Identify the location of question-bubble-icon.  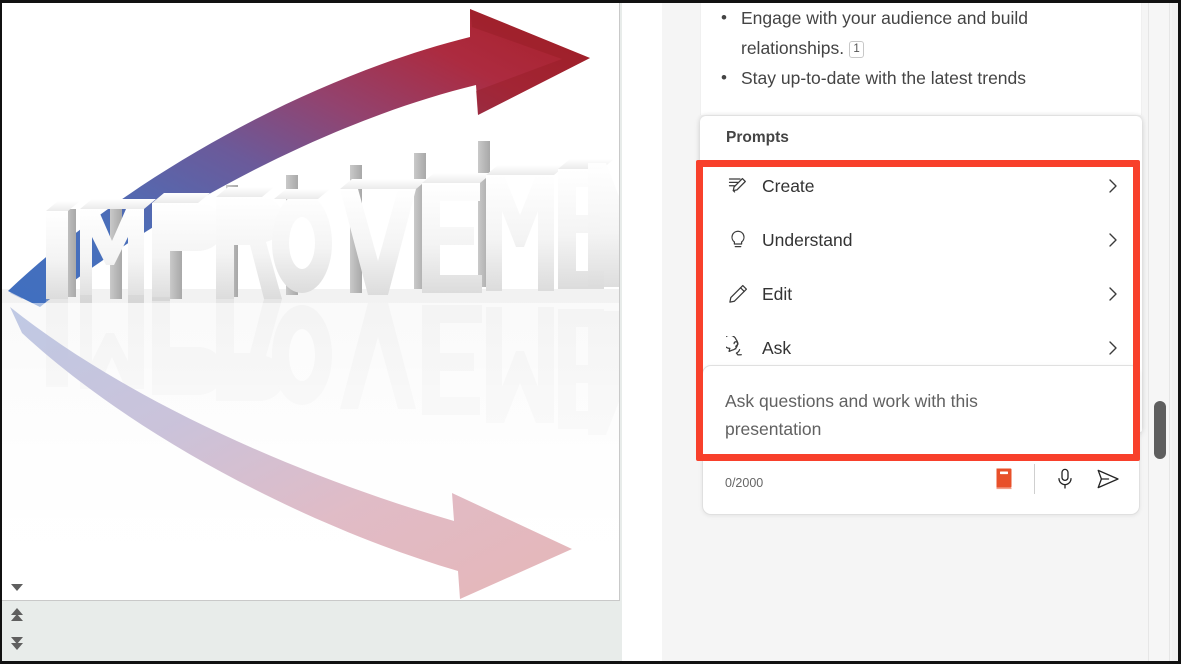
(741, 348).